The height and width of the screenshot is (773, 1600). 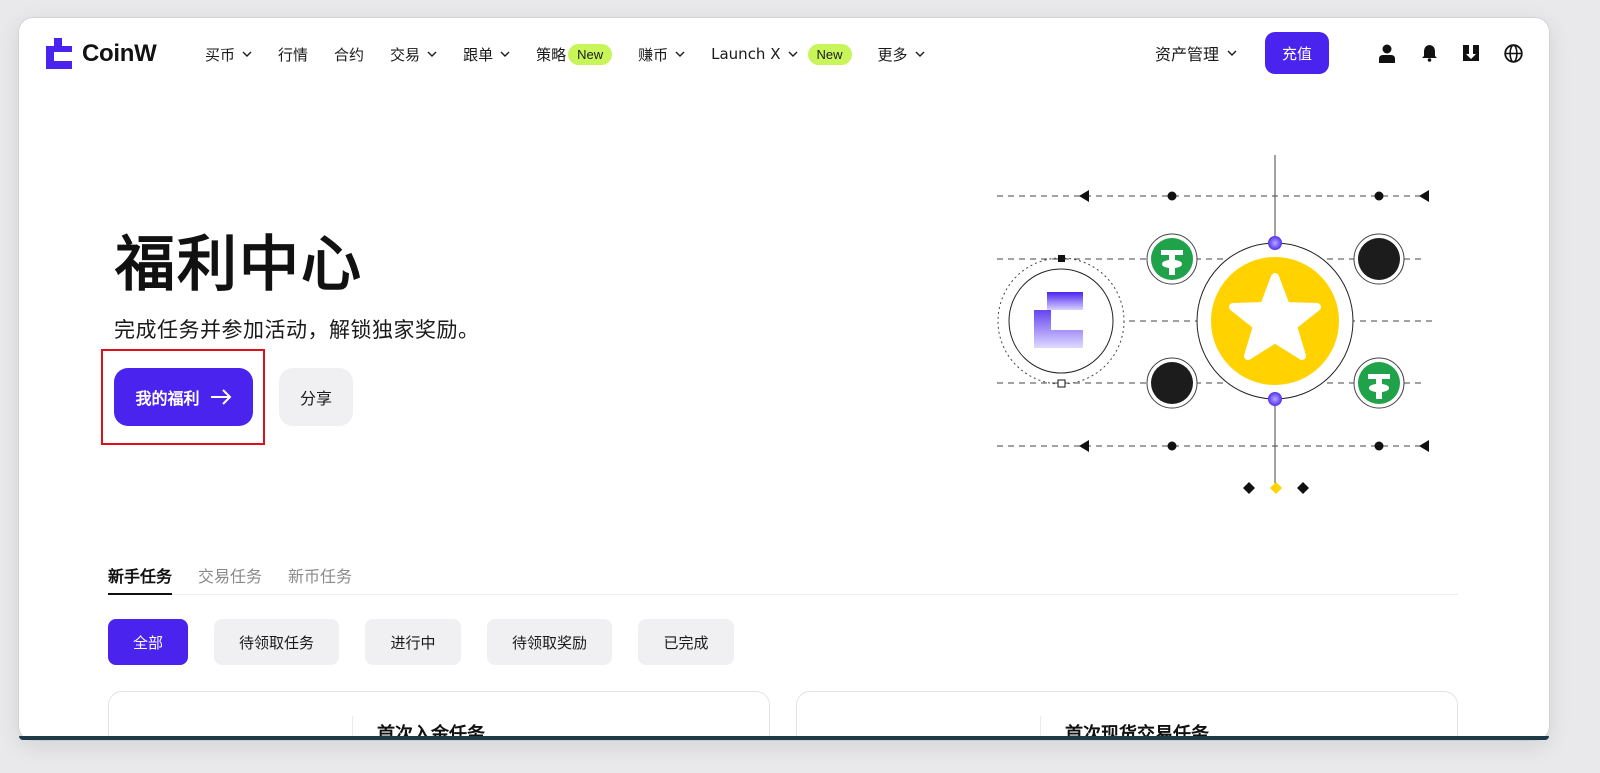 I want to click on filter-chip: 进行中, so click(x=413, y=642).